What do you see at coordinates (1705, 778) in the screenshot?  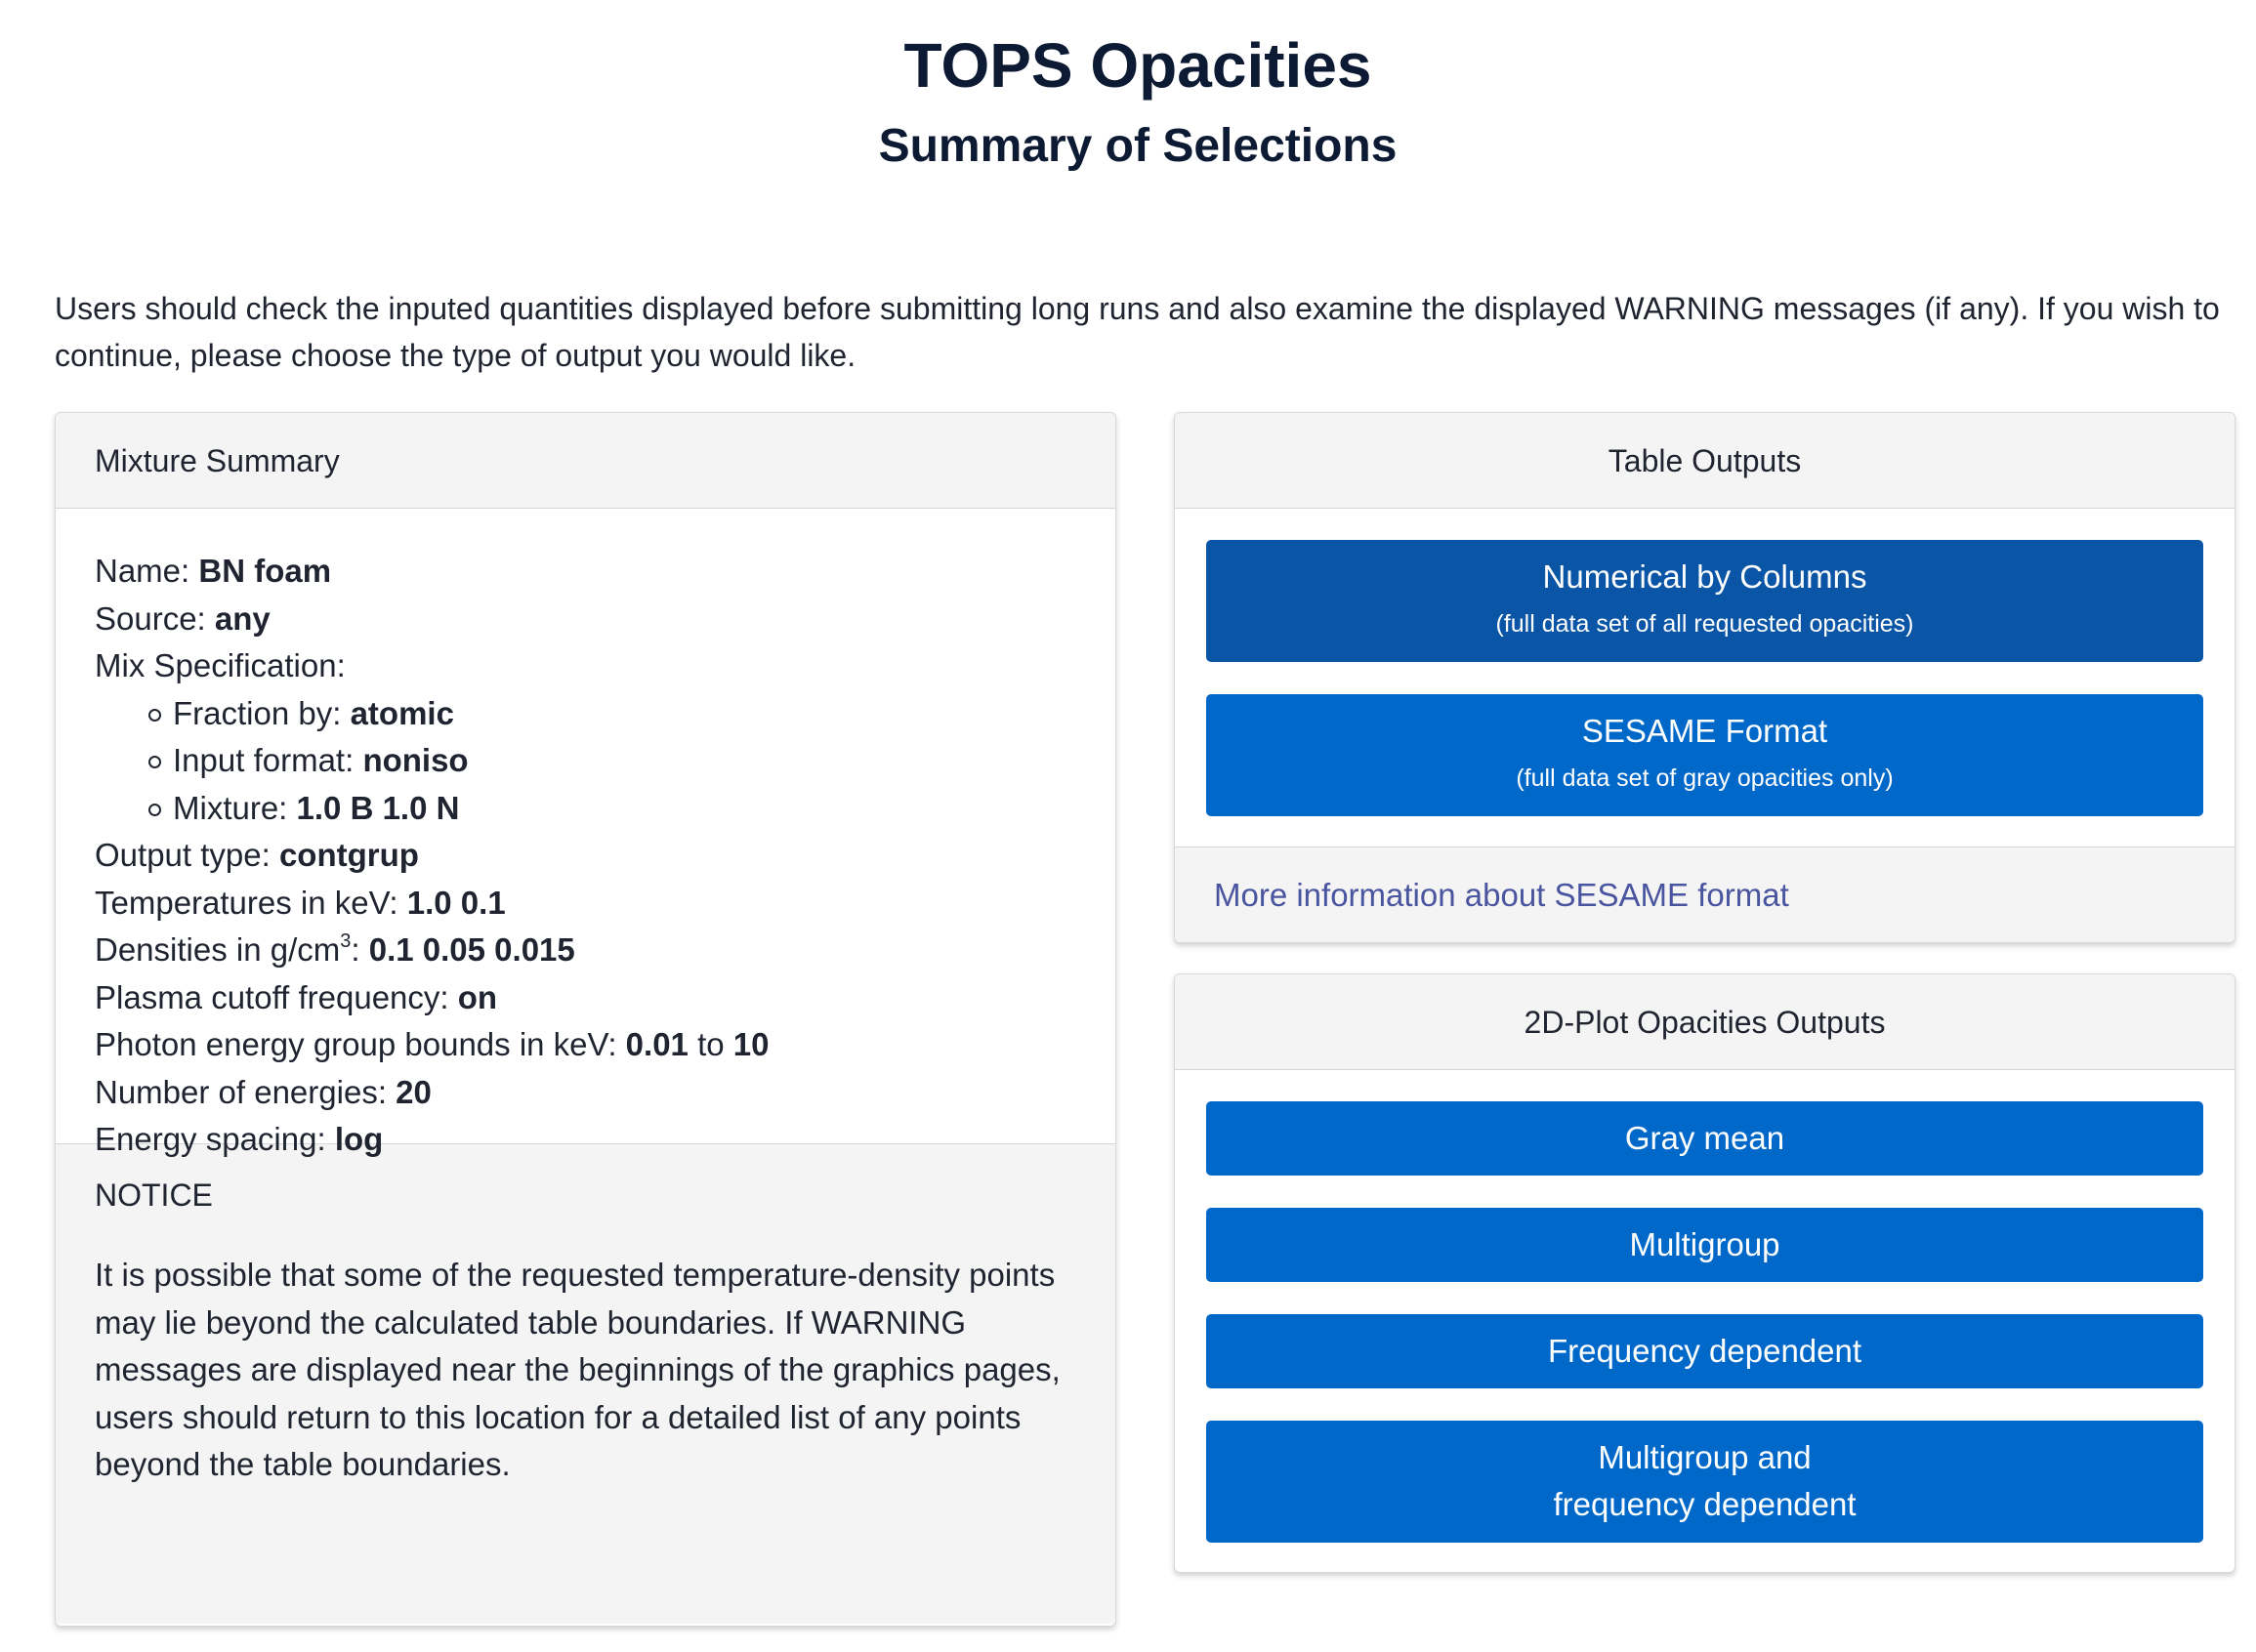 I see `sesame-button-sublabel: (full data set of gray opacities only)` at bounding box center [1705, 778].